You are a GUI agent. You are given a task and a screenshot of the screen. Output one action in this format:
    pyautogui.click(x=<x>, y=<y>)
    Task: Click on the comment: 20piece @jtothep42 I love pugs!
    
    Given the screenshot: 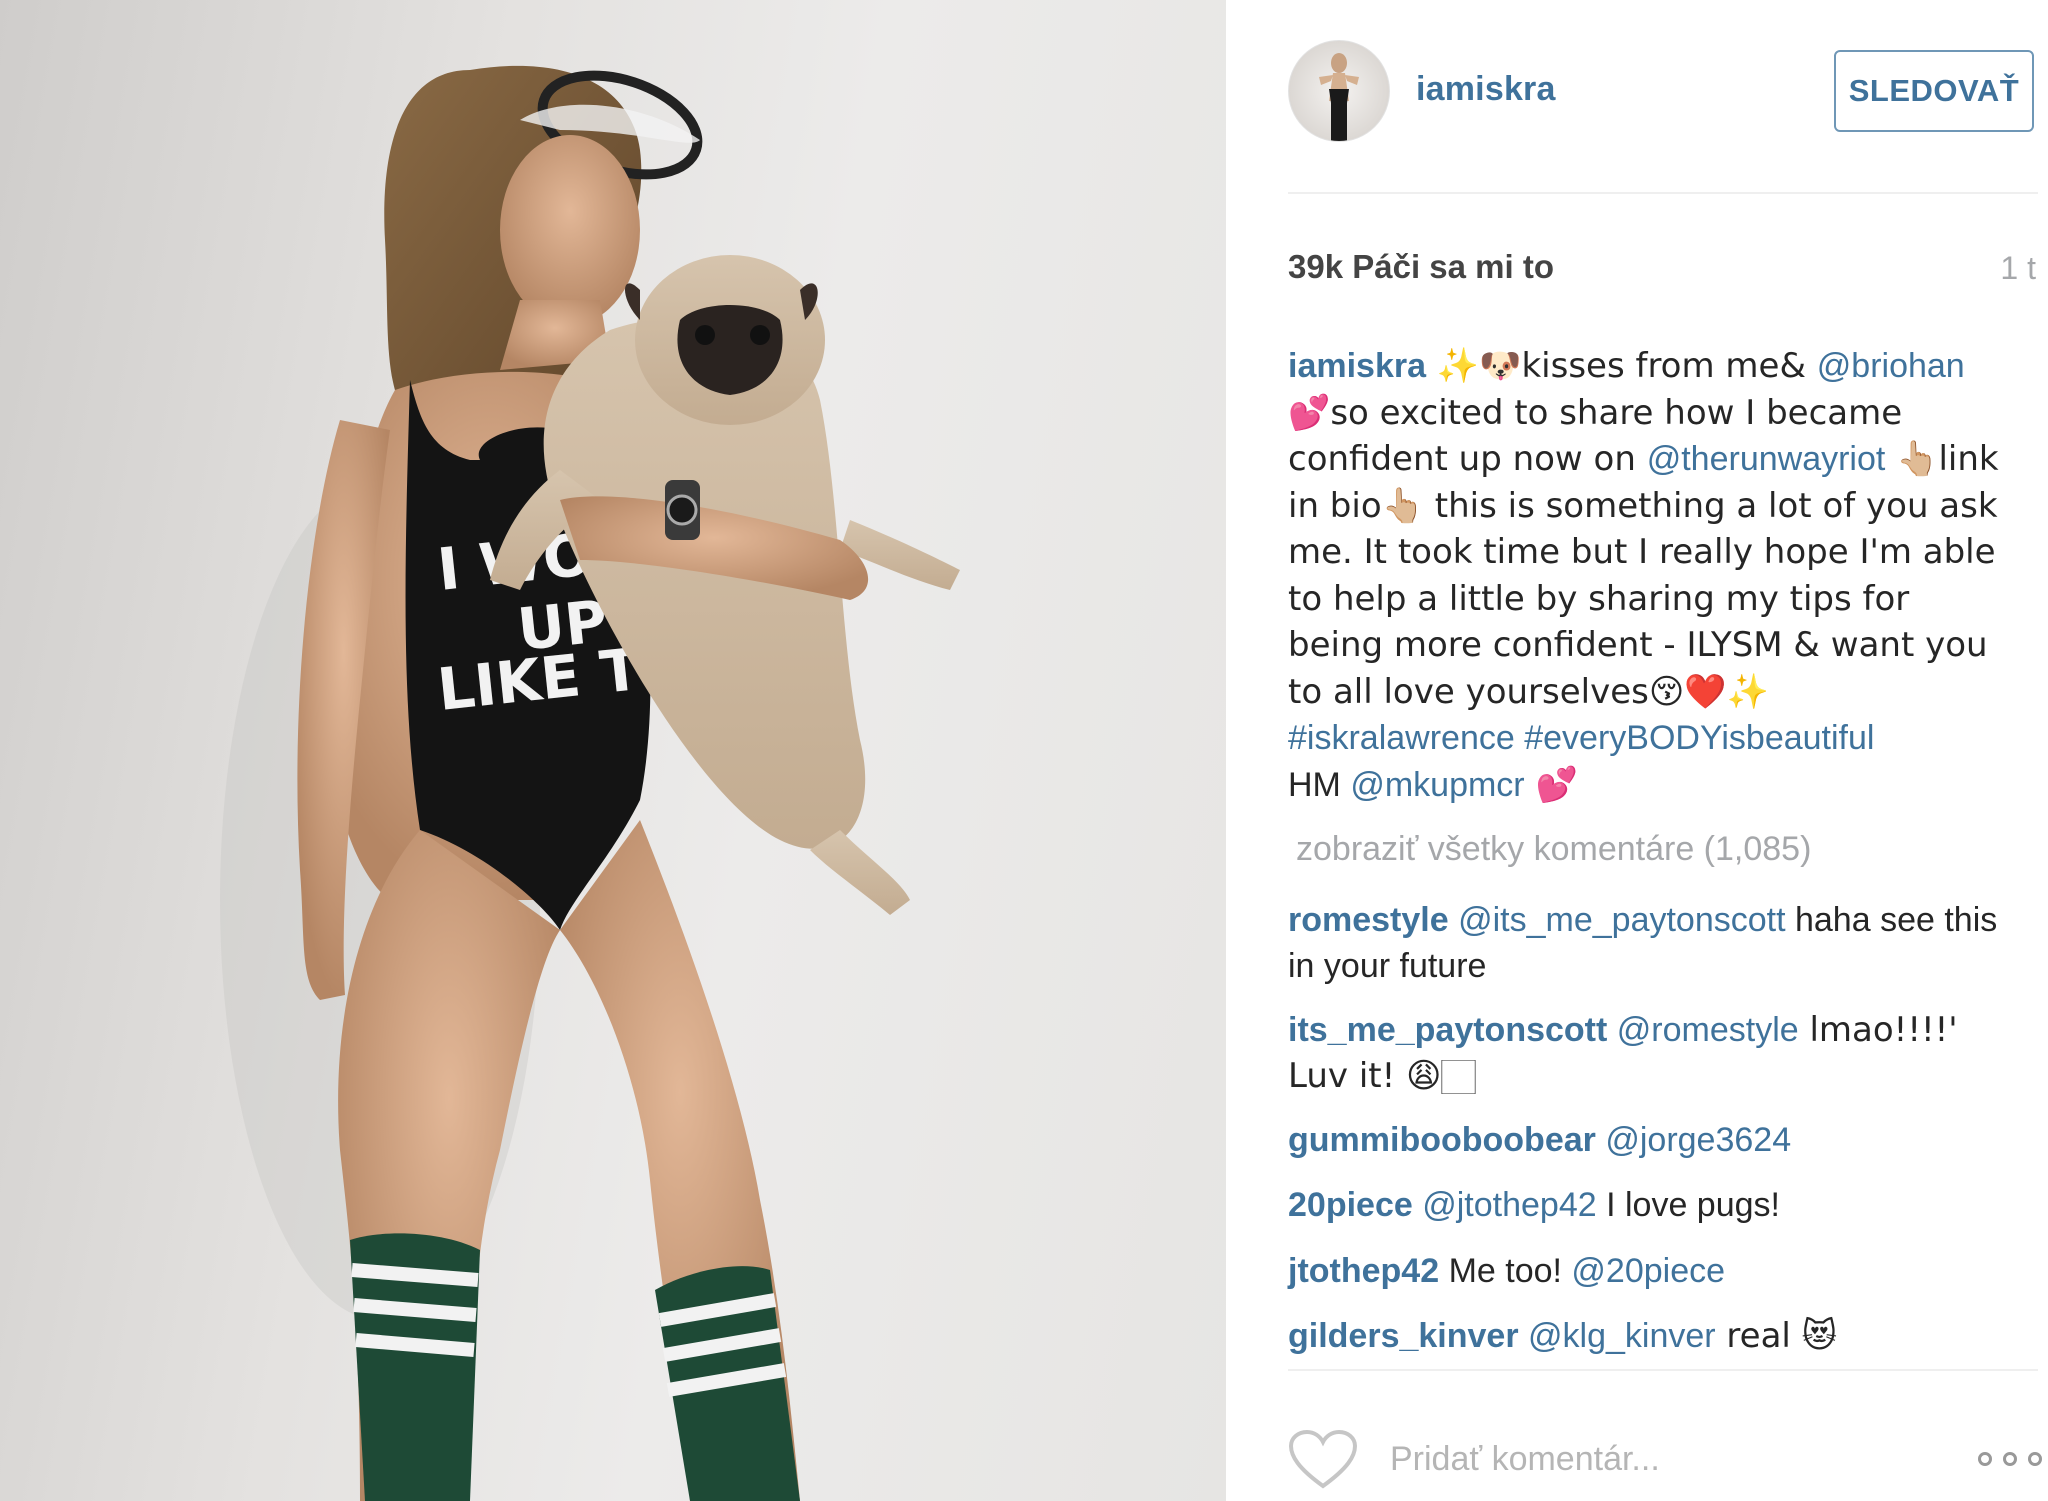 What is the action you would take?
    pyautogui.click(x=1534, y=1205)
    